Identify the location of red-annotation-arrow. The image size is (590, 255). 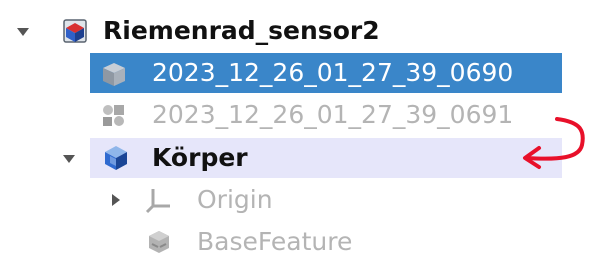
(554, 143).